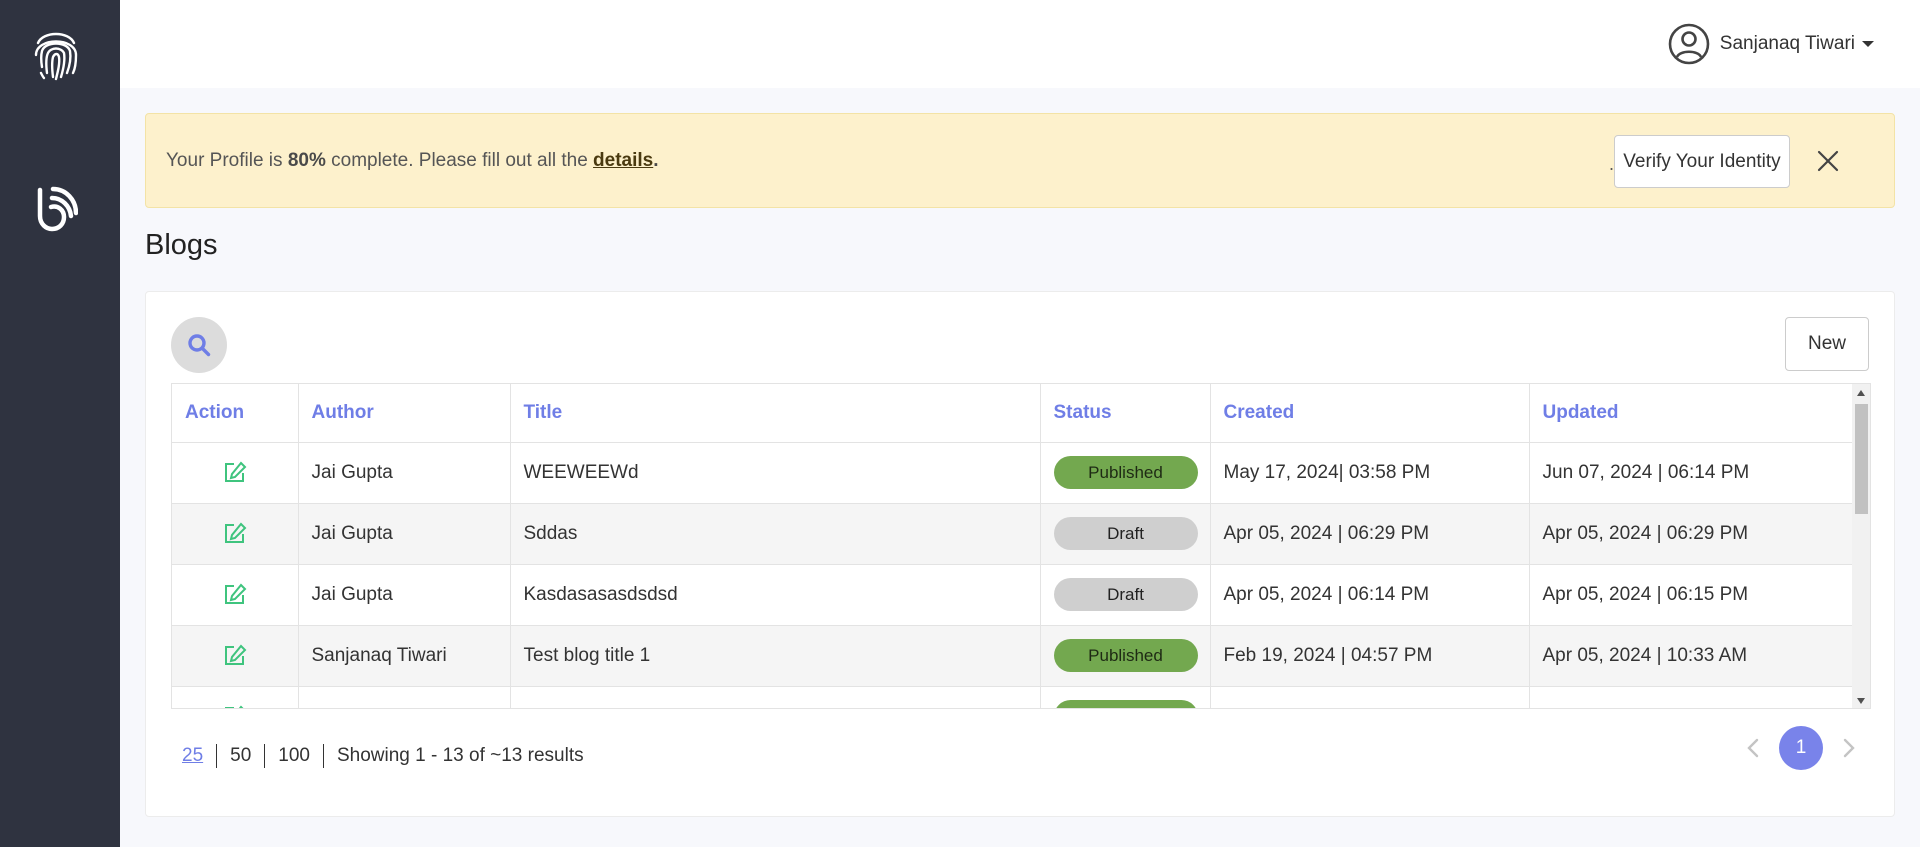  What do you see at coordinates (1691, 473) in the screenshot?
I see `updated-cell: Jun 07, 2024 | 06:14 PM` at bounding box center [1691, 473].